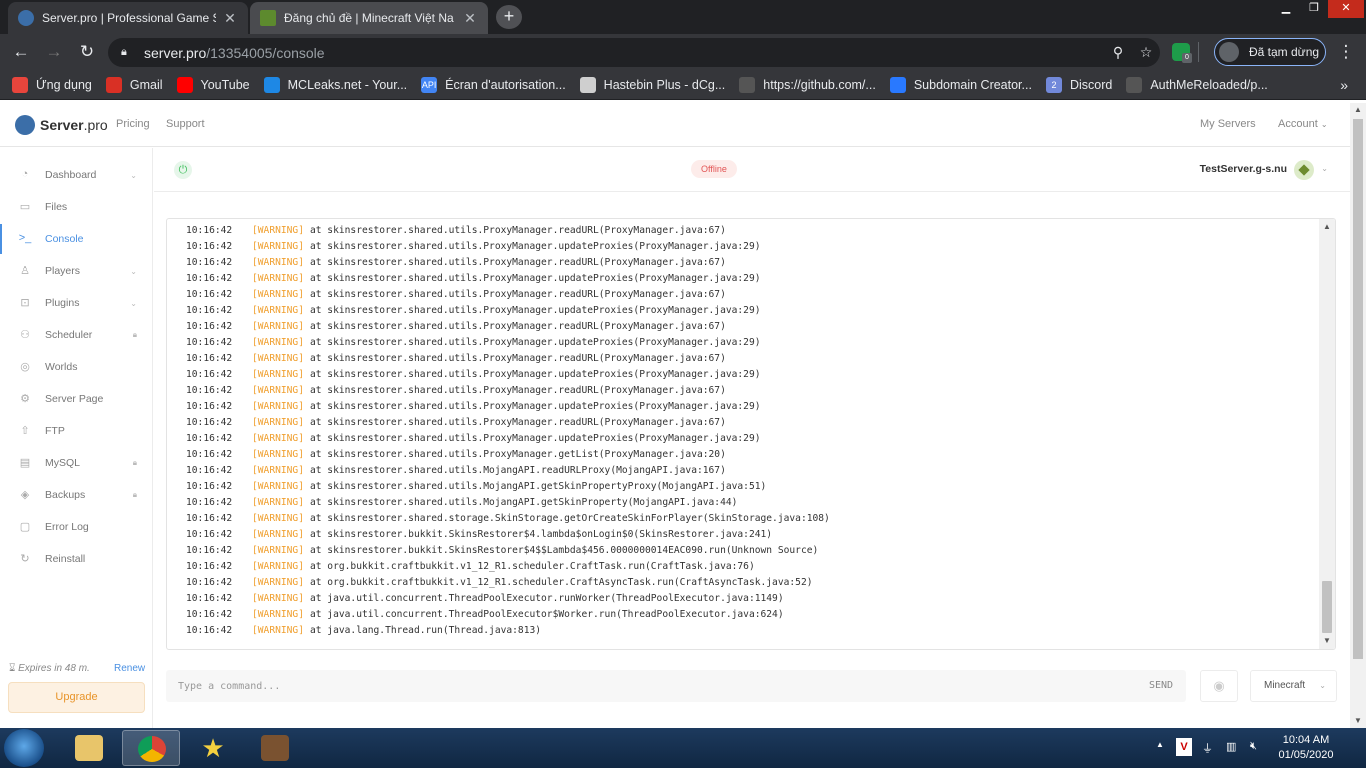 The image size is (1366, 768). What do you see at coordinates (1270, 52) in the screenshot?
I see `profile-paused-button: Đã tạm dừng` at bounding box center [1270, 52].